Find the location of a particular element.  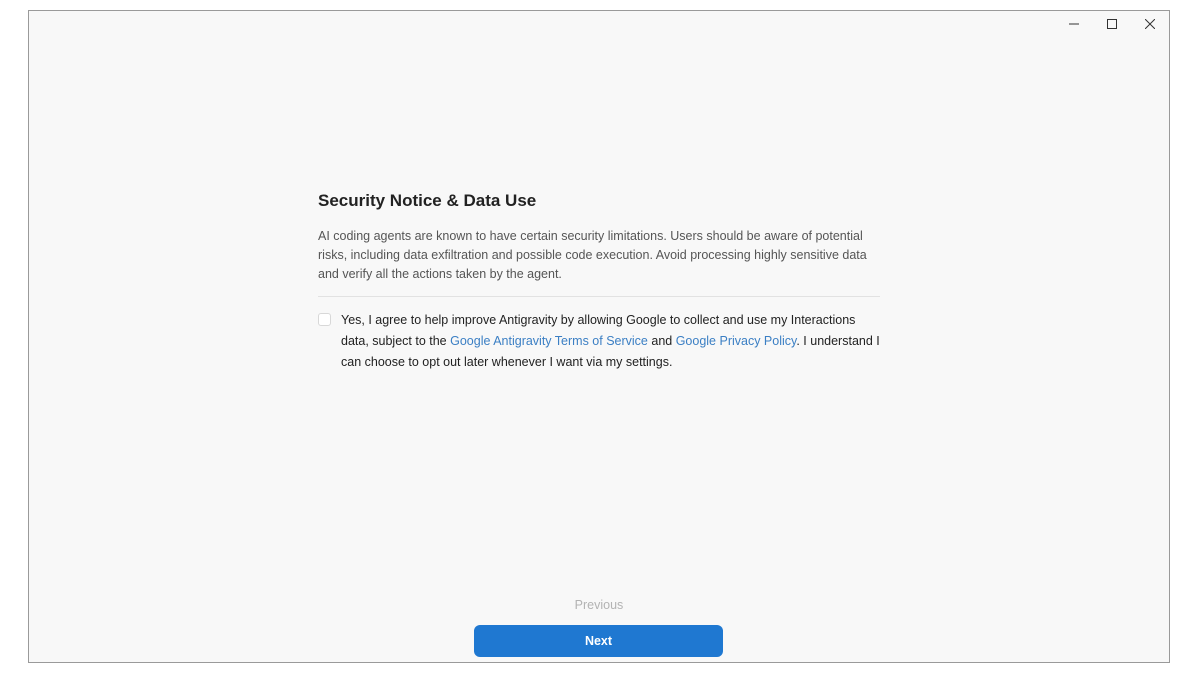

close-icon is located at coordinates (1150, 24).